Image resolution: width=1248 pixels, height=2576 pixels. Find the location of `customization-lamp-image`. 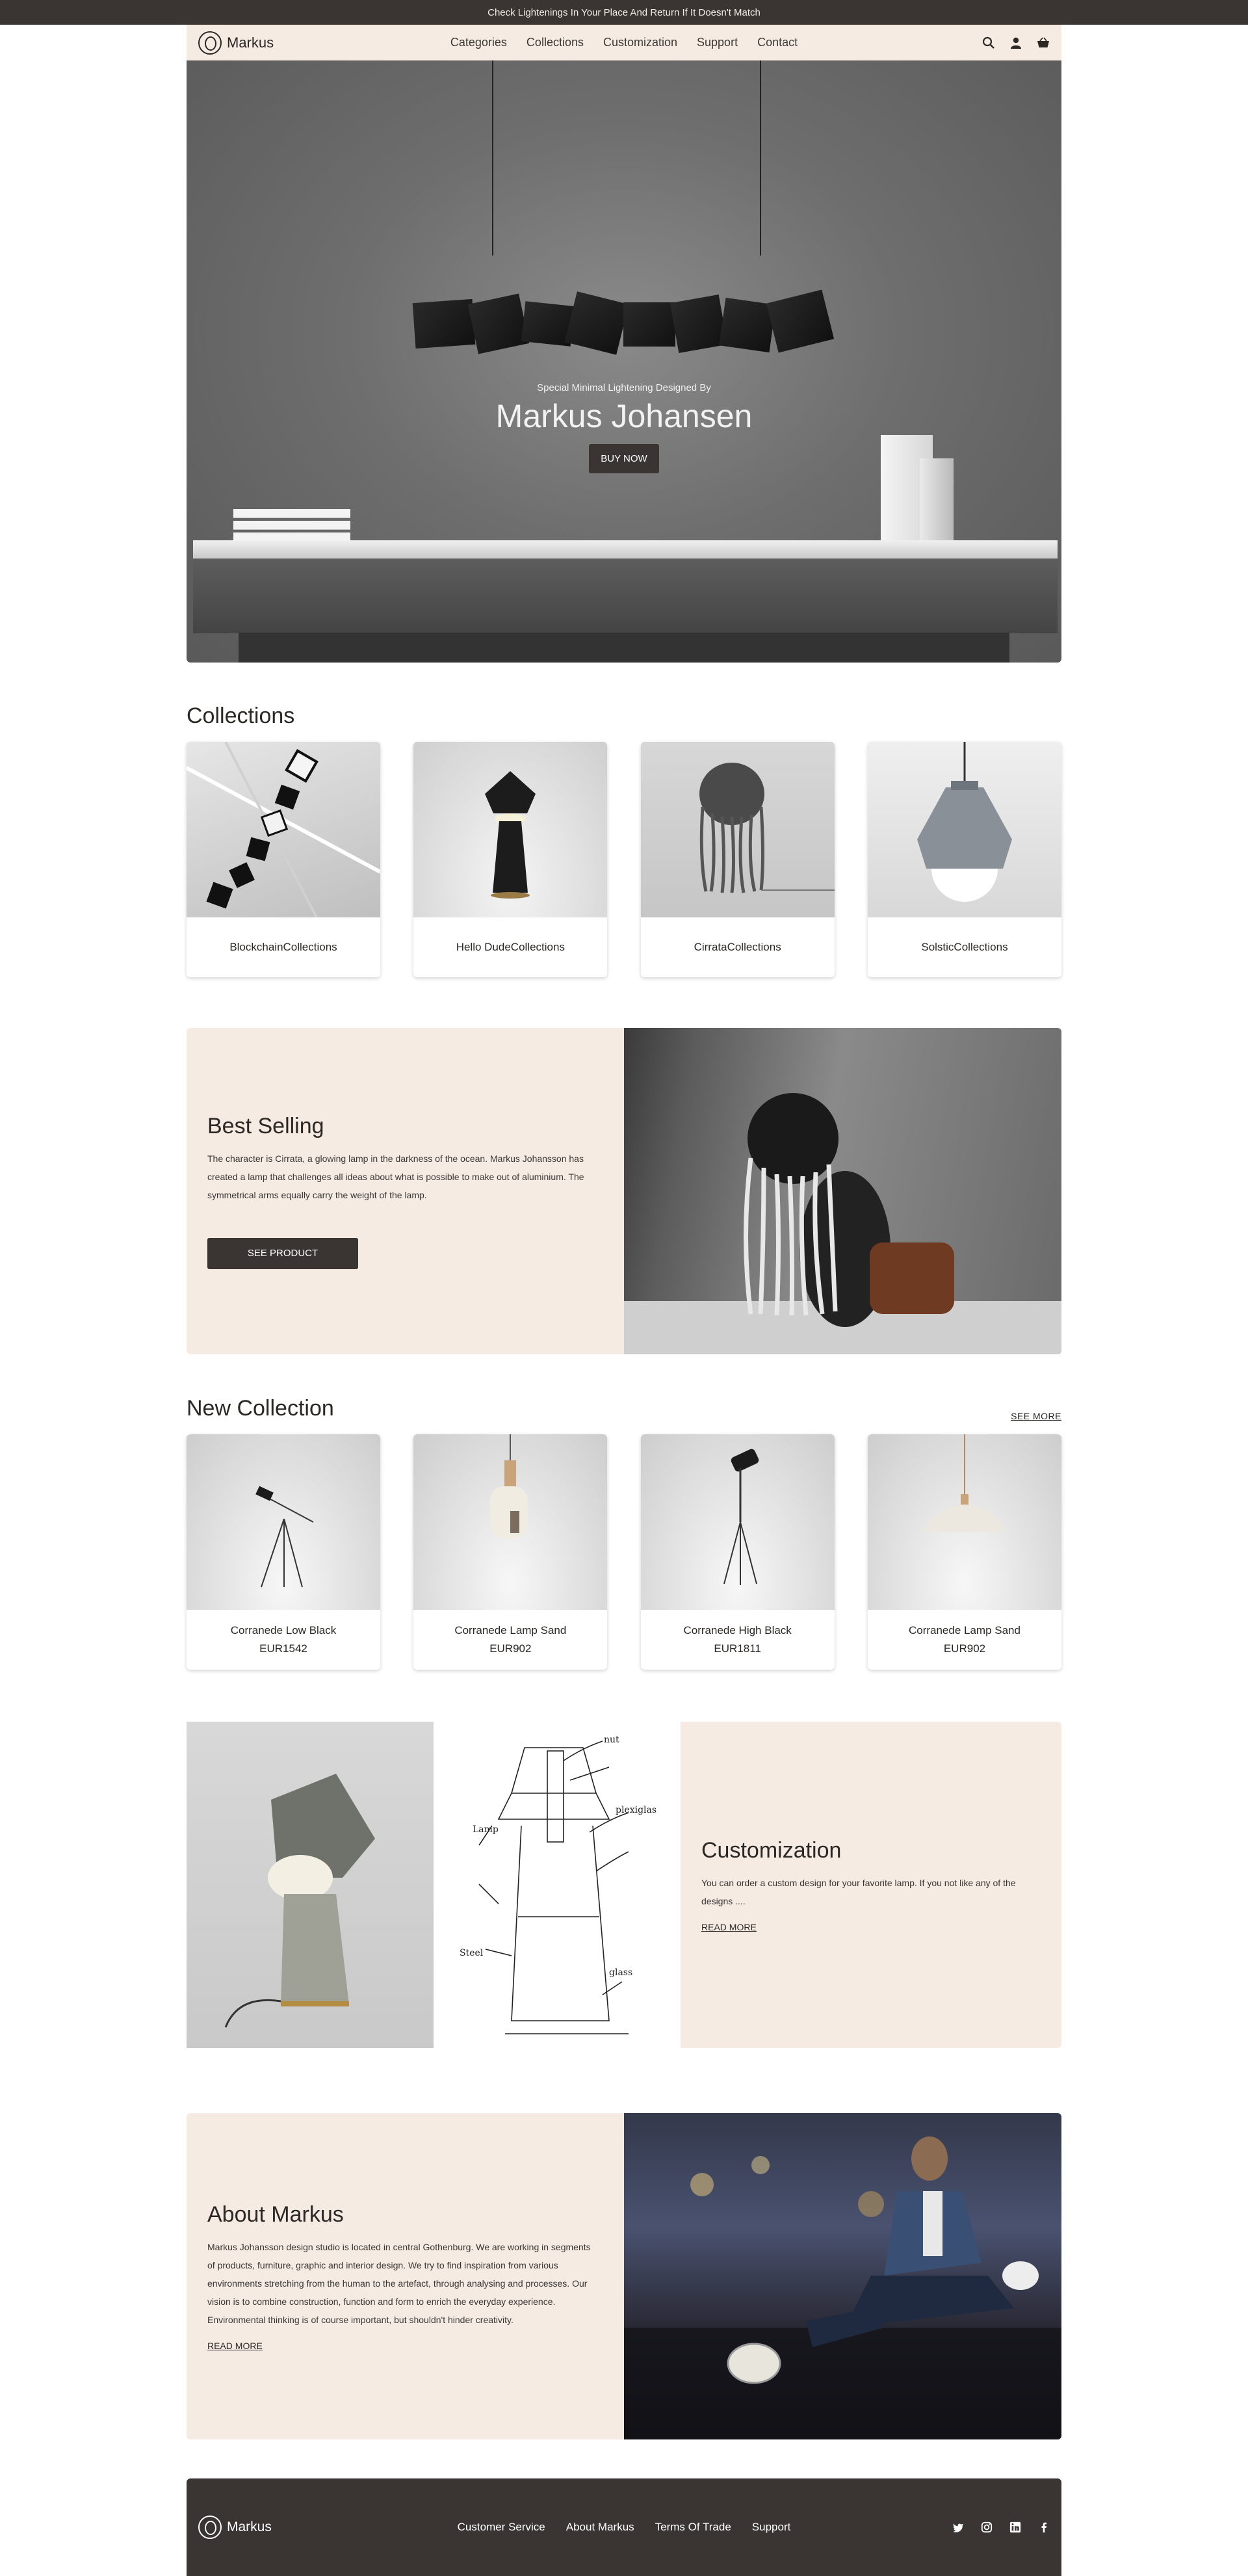

customization-lamp-image is located at coordinates (311, 1885).